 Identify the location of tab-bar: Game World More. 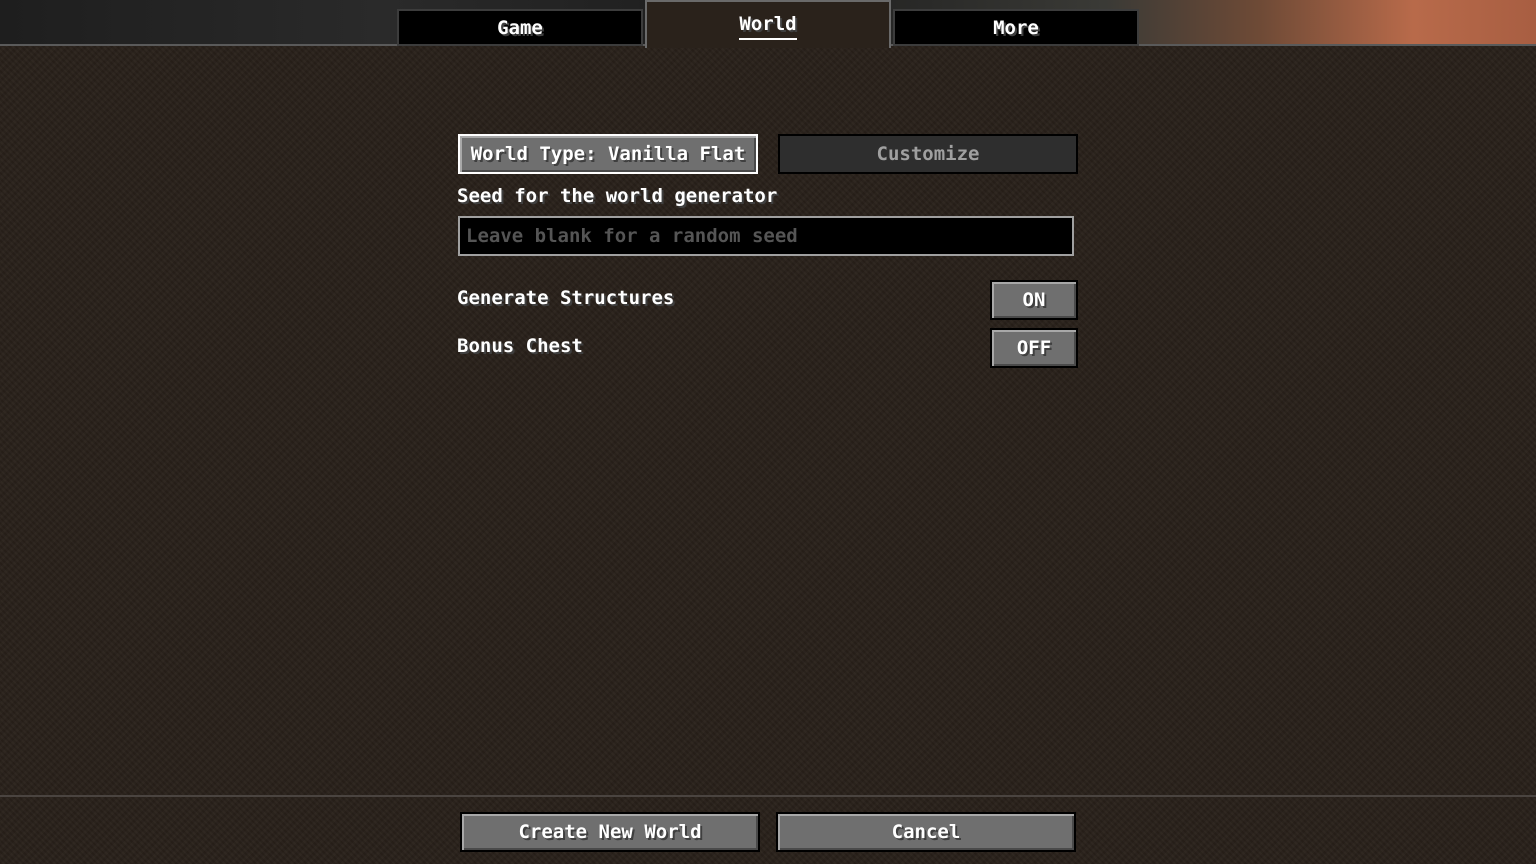
(768, 24).